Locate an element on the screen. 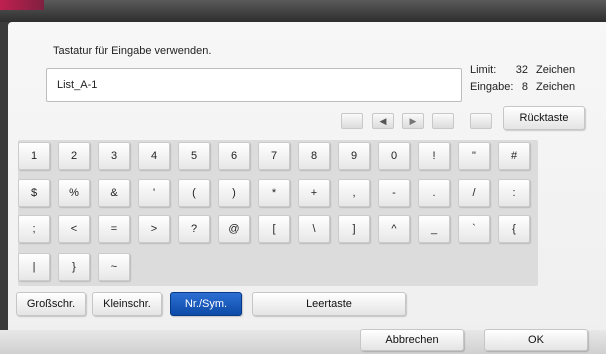 The height and width of the screenshot is (354, 606). cancel-button: Abbrechen is located at coordinates (412, 340).